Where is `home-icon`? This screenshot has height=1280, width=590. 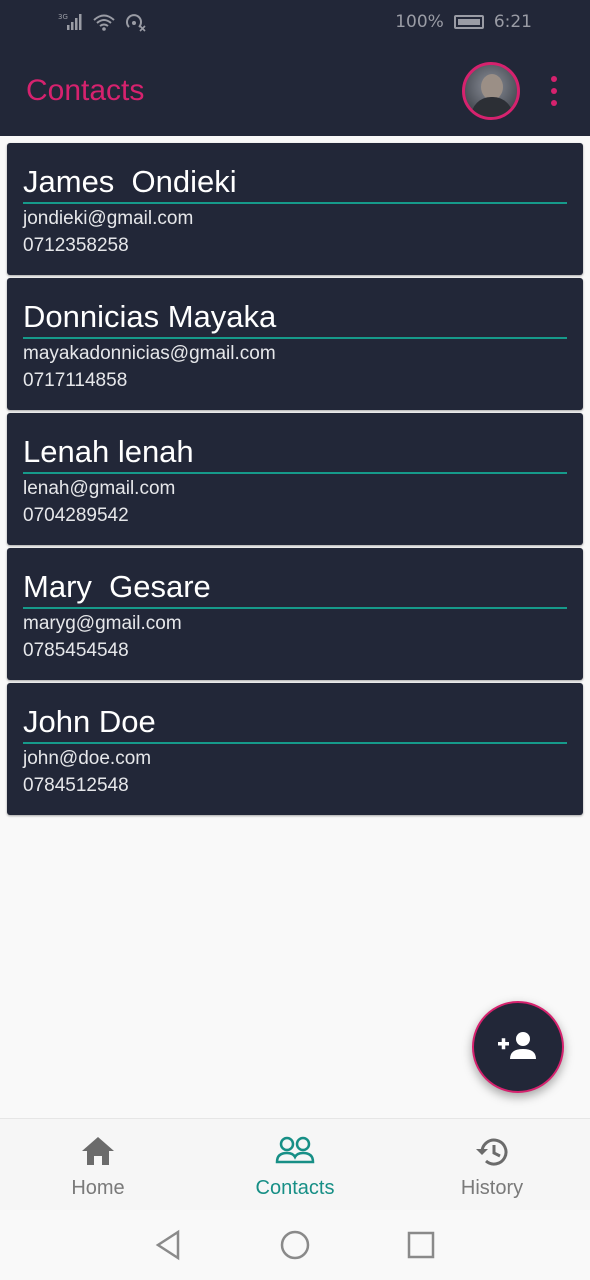
home-icon is located at coordinates (98, 1153).